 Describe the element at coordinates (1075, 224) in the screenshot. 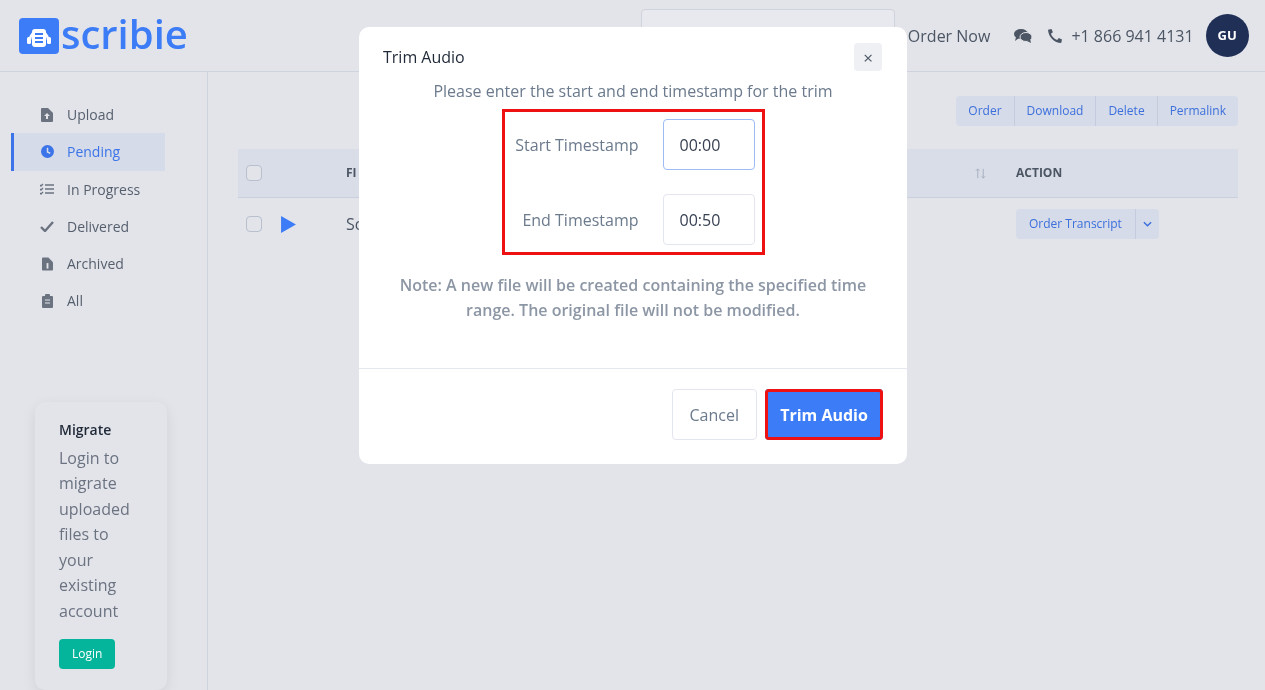

I see `order-transcript-button: Order Transcript` at that location.